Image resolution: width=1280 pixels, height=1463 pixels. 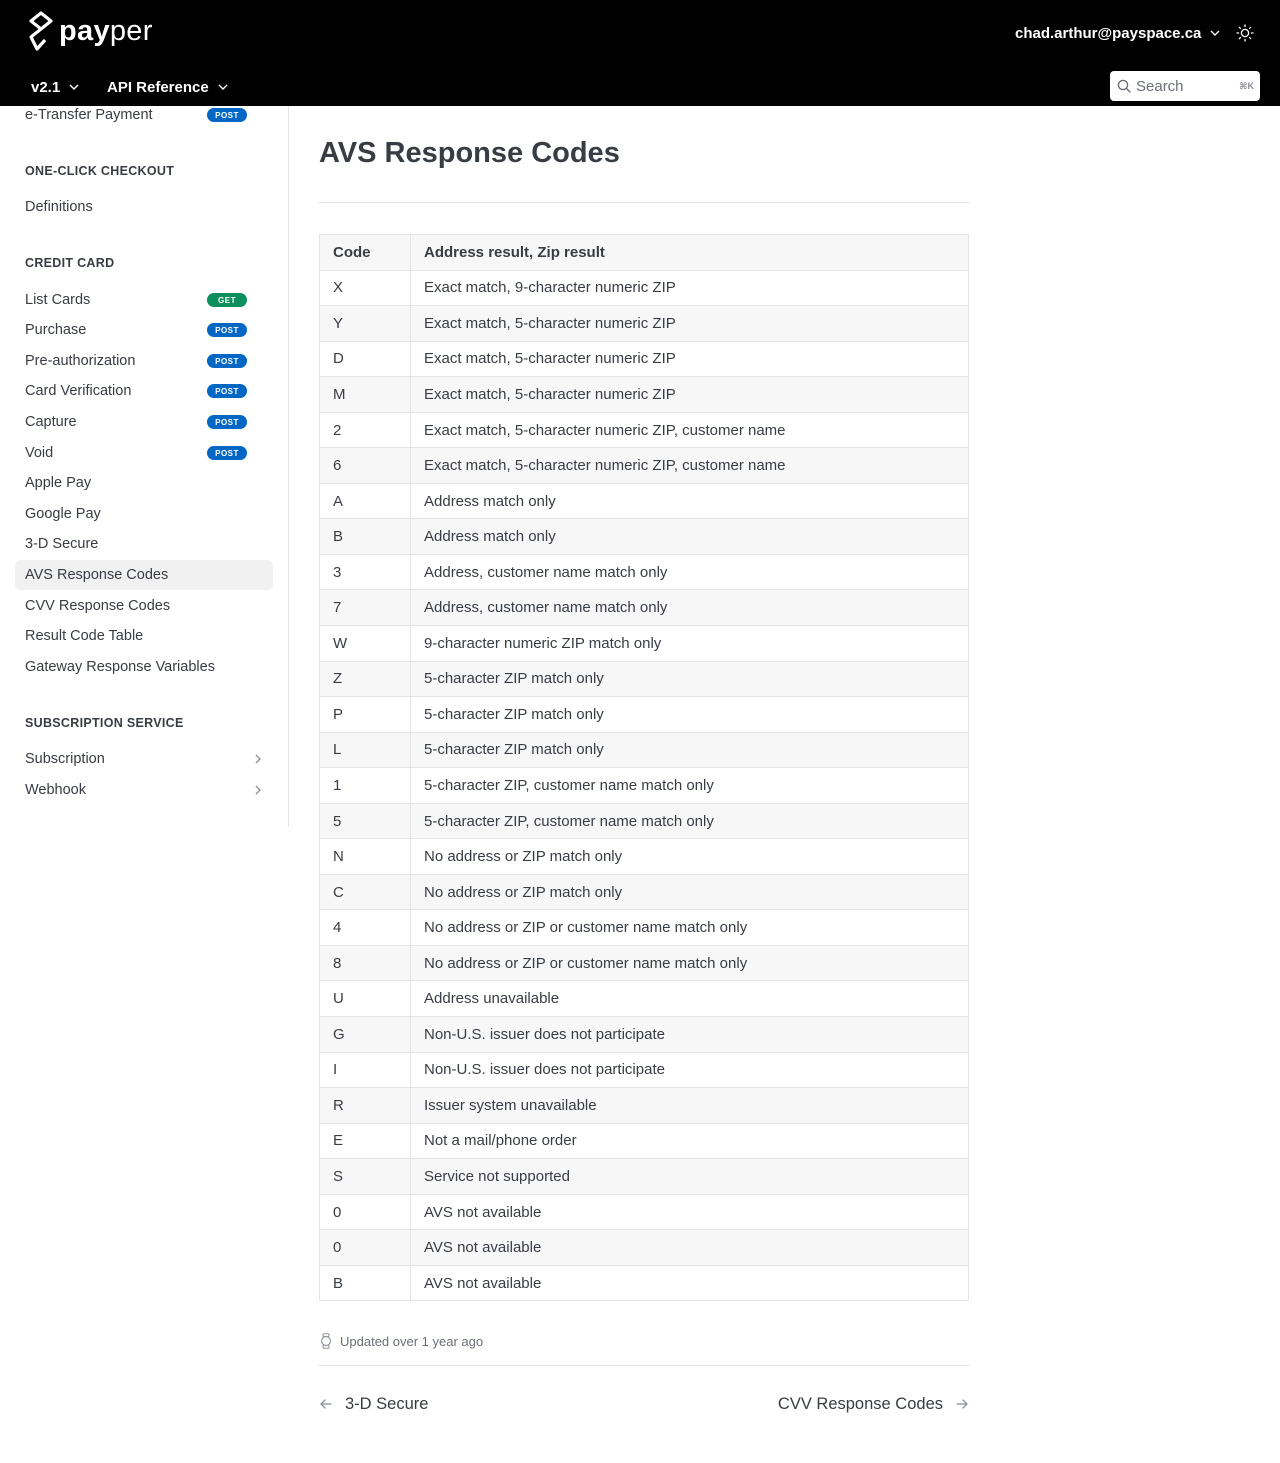 What do you see at coordinates (80, 361) in the screenshot?
I see `sidebar-item-label: Pre-authorization` at bounding box center [80, 361].